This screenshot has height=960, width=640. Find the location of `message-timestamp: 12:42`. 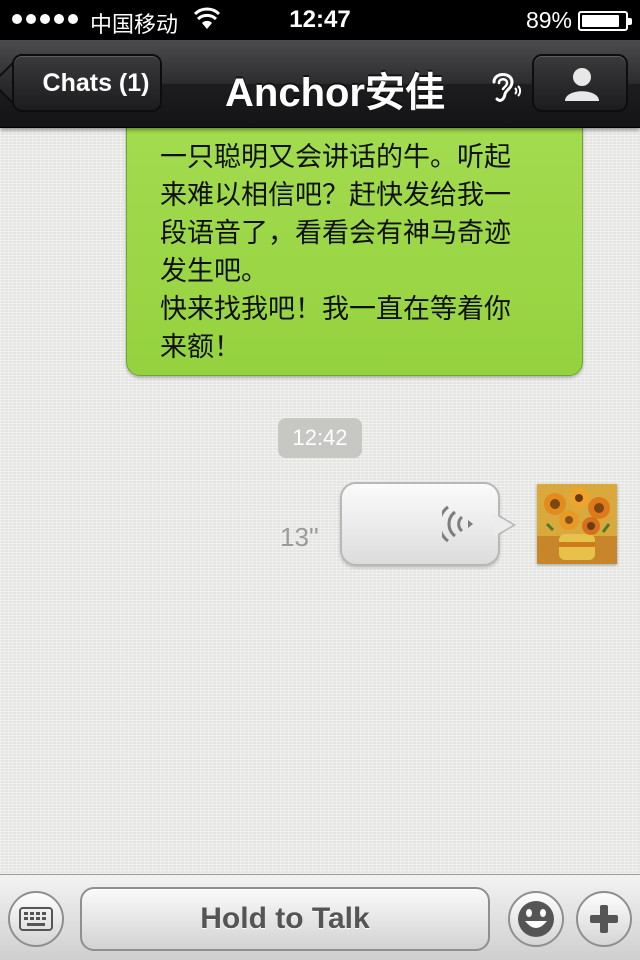

message-timestamp: 12:42 is located at coordinates (320, 438).